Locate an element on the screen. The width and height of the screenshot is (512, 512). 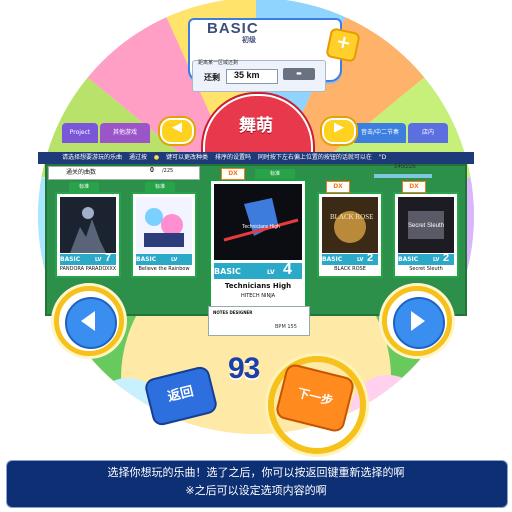
song-title: Secret Sleuth is located at coordinates (426, 269).